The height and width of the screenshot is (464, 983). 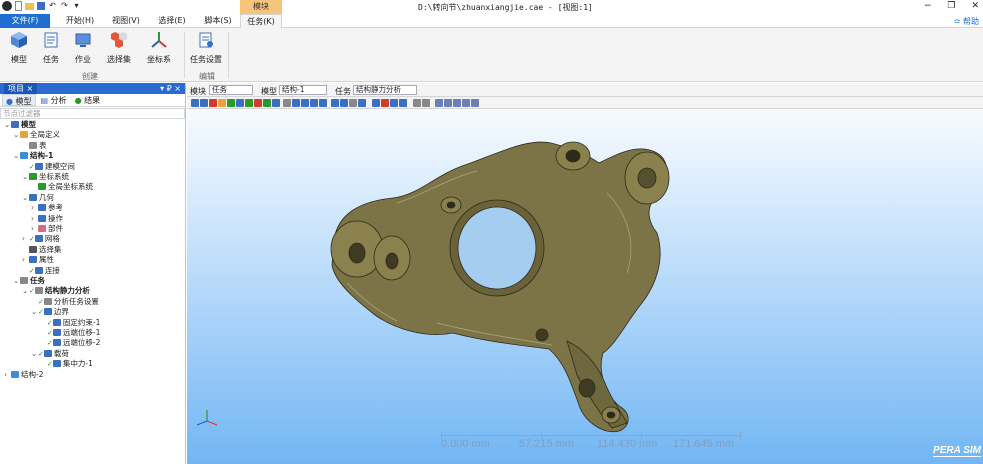 I want to click on tree-node-label: 建模空间, so click(x=59, y=166).